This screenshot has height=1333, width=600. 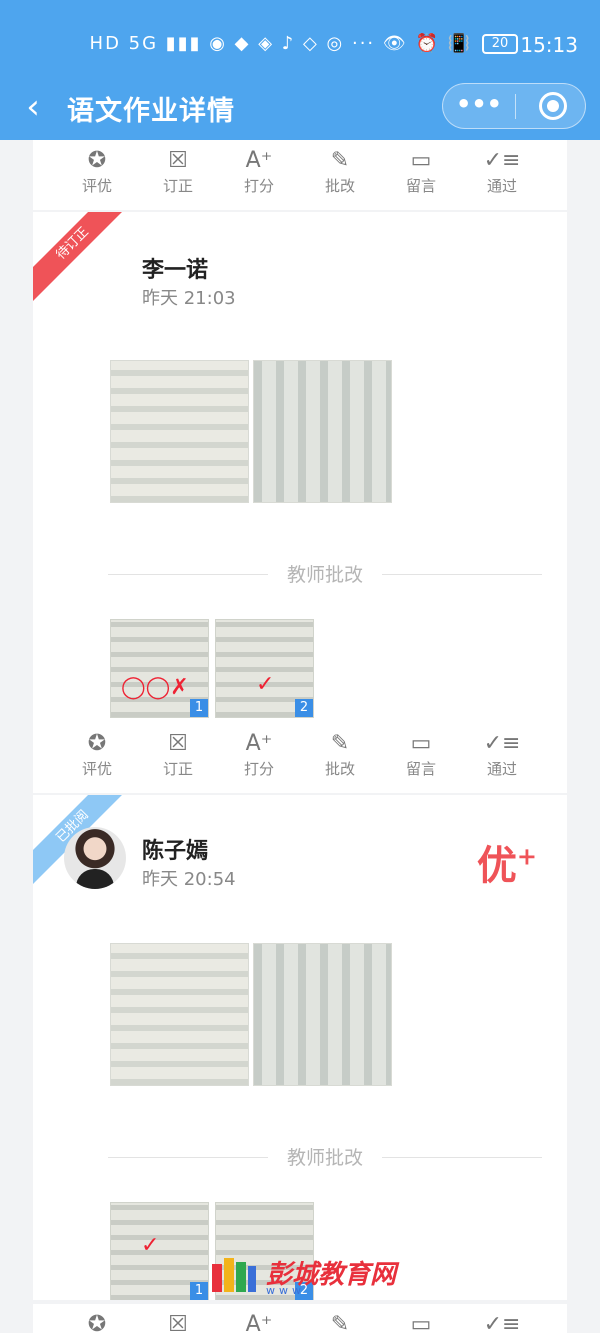 I want to click on status-bar: HD 5G ▮▮▮ ◉ ◆ ◈ ♪ ◇ ◎ ··· 👁 ⏰ 📳 20 15:13, so click(x=300, y=37).